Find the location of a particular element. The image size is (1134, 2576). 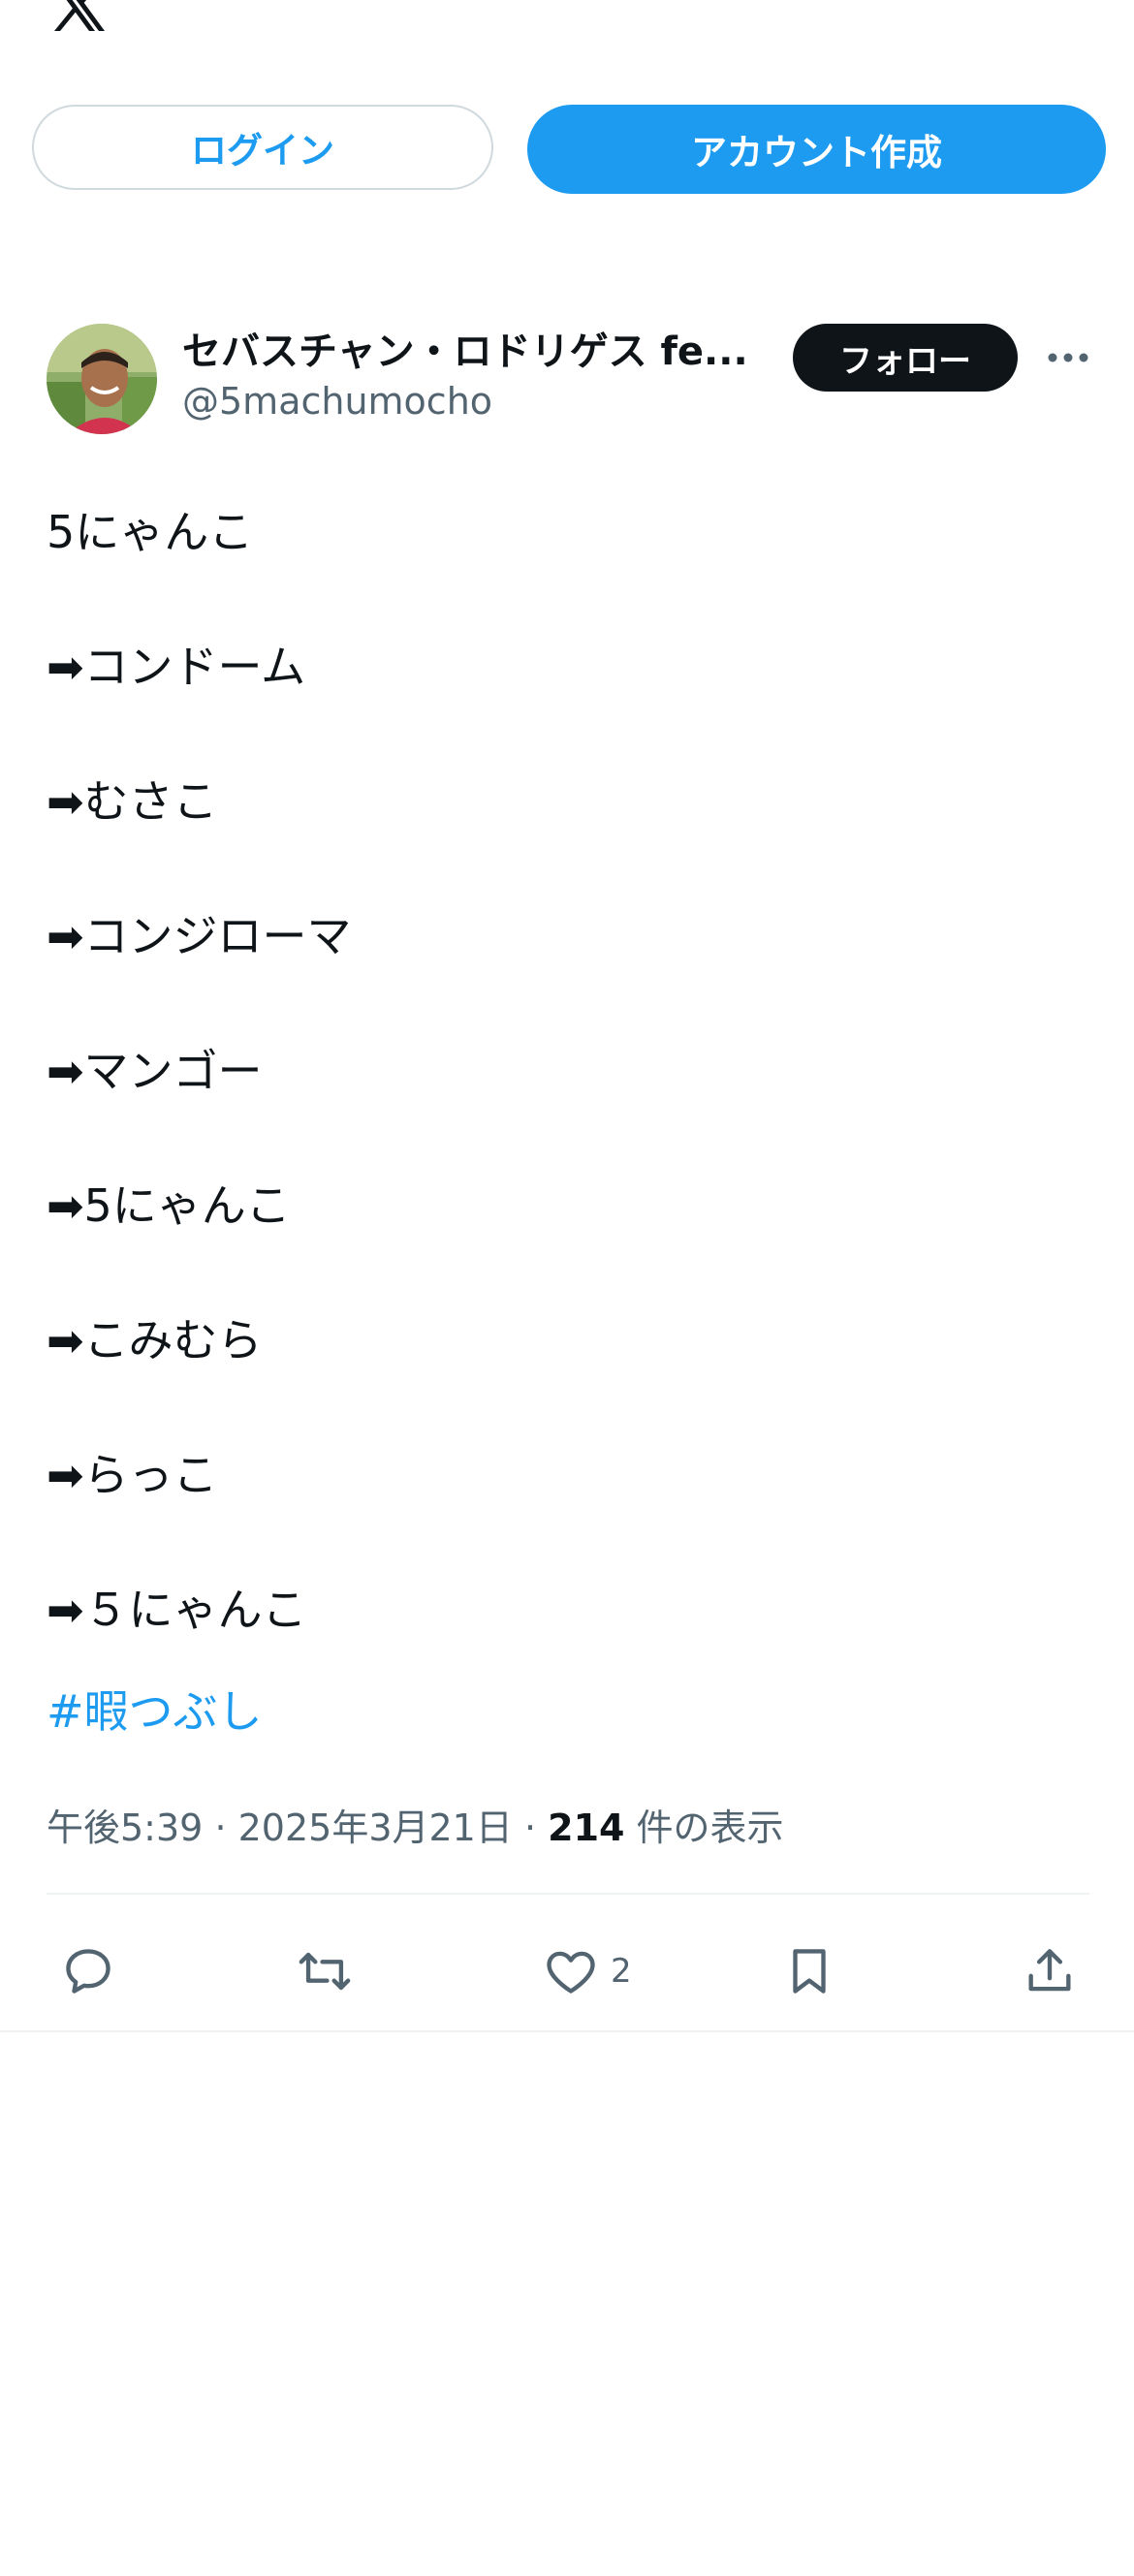

tweet-actions: 2 is located at coordinates (567, 1971).